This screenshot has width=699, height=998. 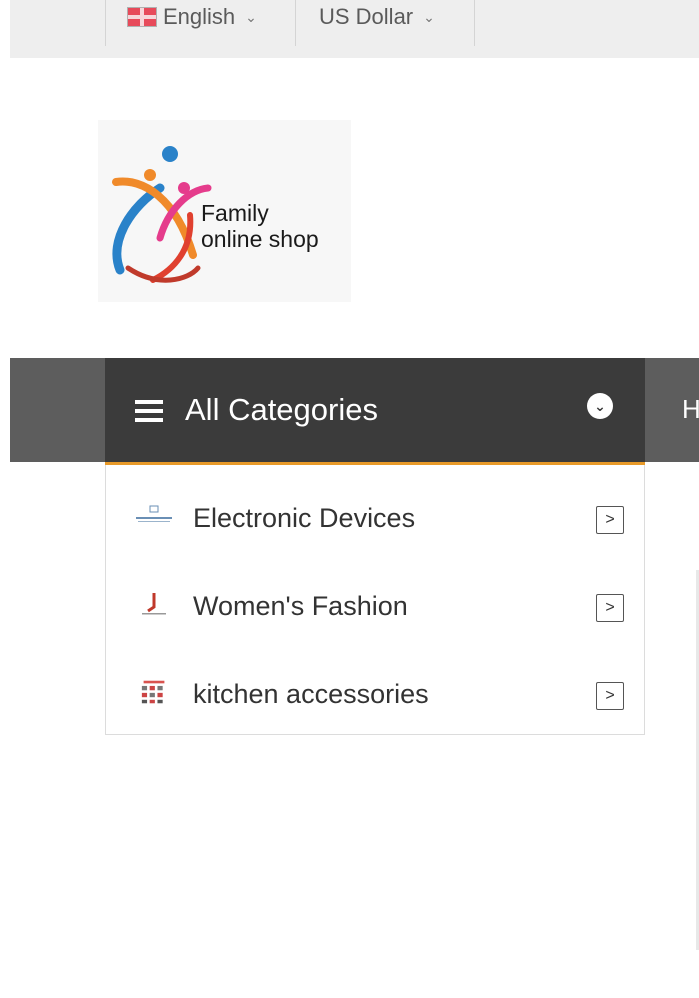 I want to click on top-bar: English ⌄ US Dollar ⌄, so click(x=354, y=29).